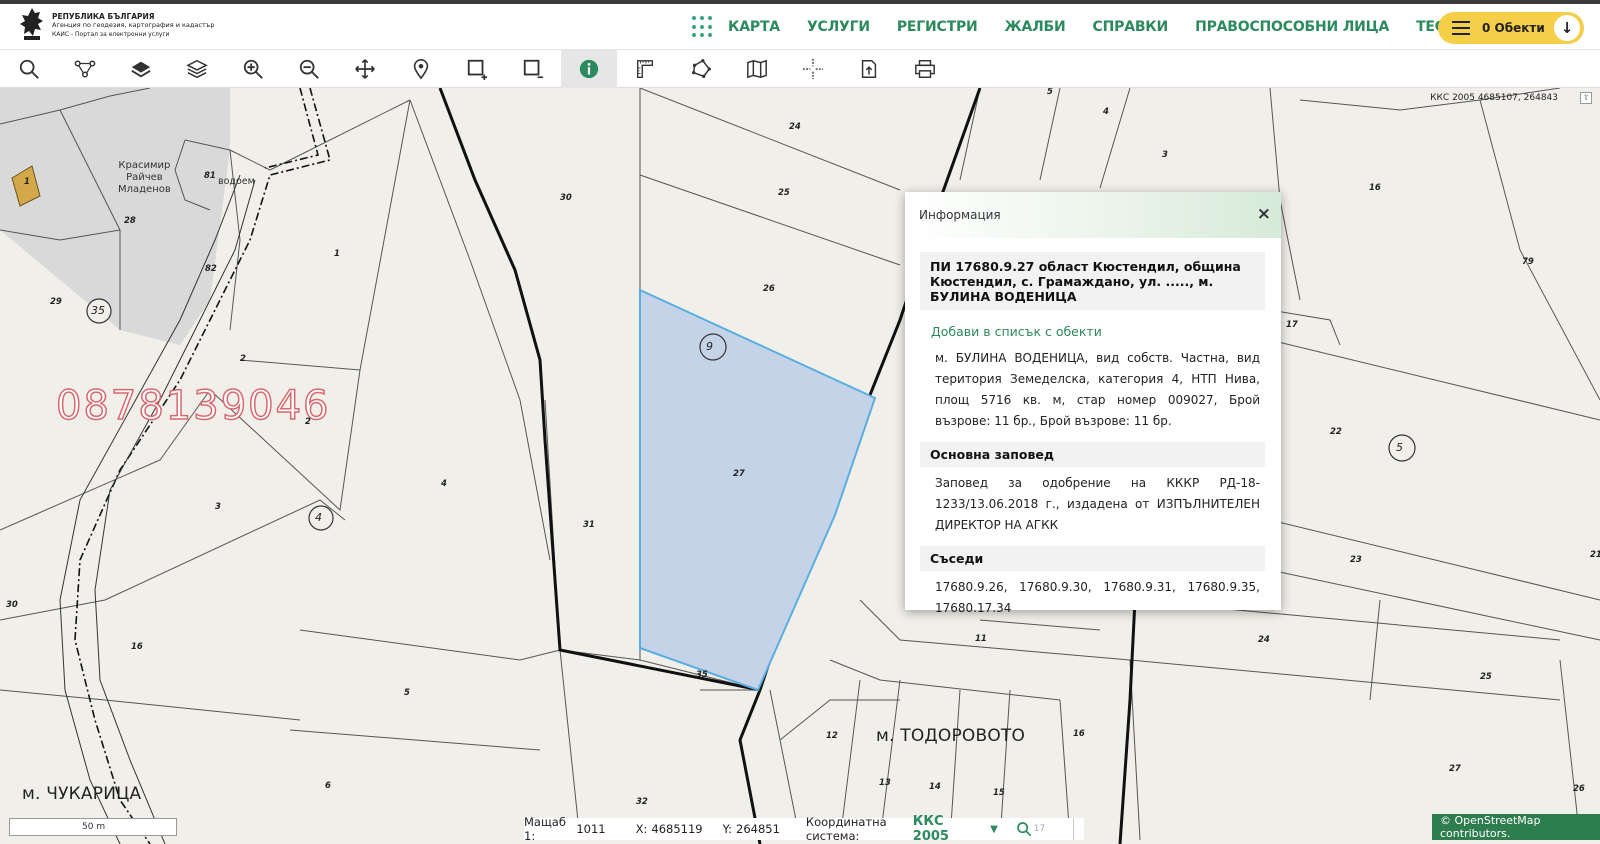 Image resolution: width=1600 pixels, height=844 pixels. I want to click on arrow-down-icon: ↓, so click(1567, 28).